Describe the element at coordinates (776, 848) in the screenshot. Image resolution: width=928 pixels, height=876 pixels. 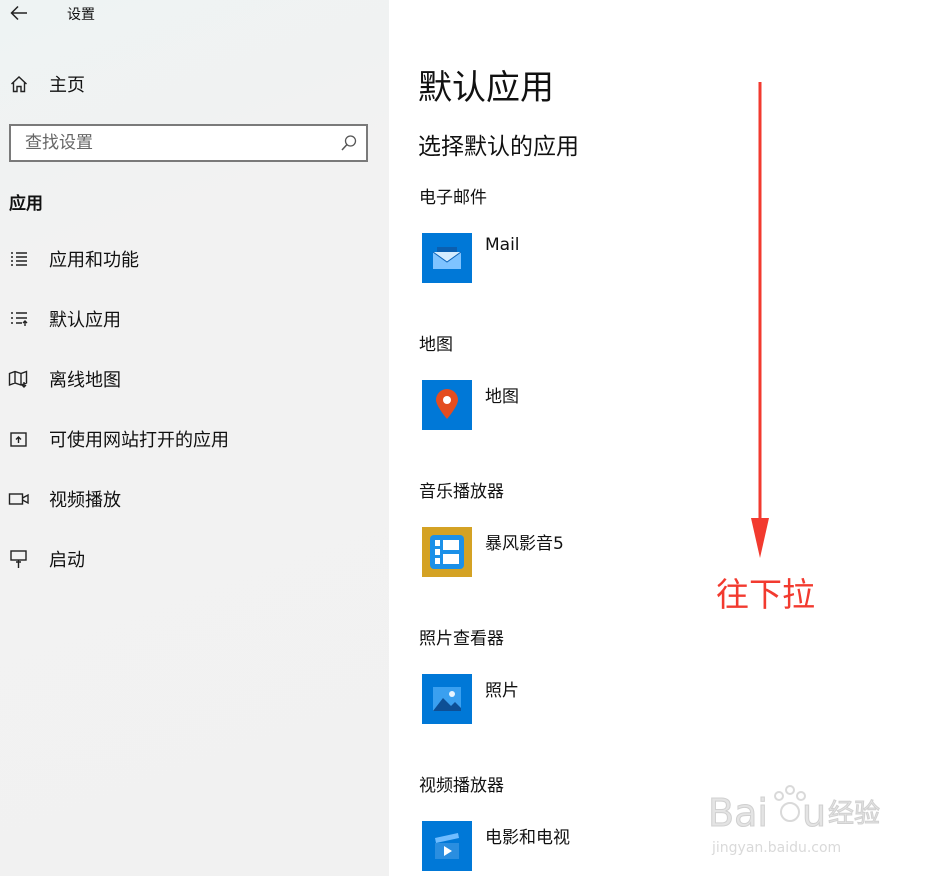
I see `svg-text: jingyan.baidu.com` at that location.